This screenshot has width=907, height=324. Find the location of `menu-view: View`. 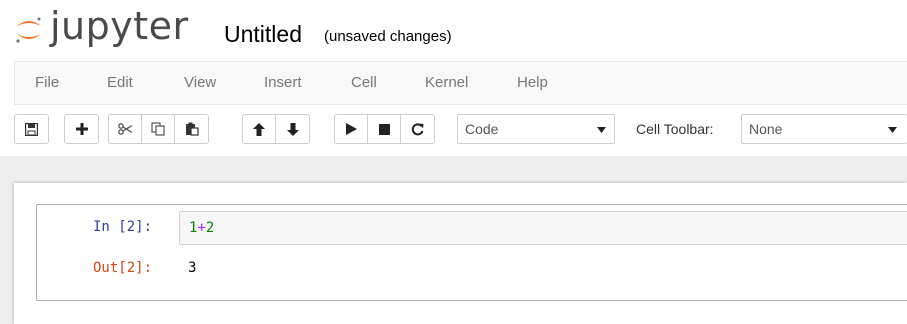

menu-view: View is located at coordinates (200, 82).